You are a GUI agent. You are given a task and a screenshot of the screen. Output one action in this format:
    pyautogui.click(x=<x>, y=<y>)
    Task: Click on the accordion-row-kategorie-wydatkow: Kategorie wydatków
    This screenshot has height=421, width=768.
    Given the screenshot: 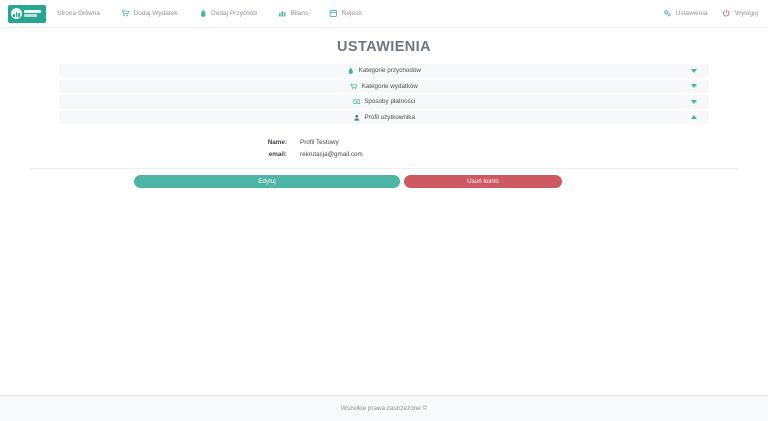 What is the action you would take?
    pyautogui.click(x=384, y=86)
    